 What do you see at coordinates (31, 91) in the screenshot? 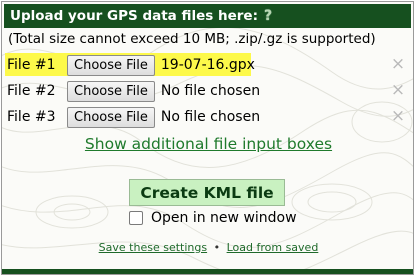
I see `file-2-label: File #2` at bounding box center [31, 91].